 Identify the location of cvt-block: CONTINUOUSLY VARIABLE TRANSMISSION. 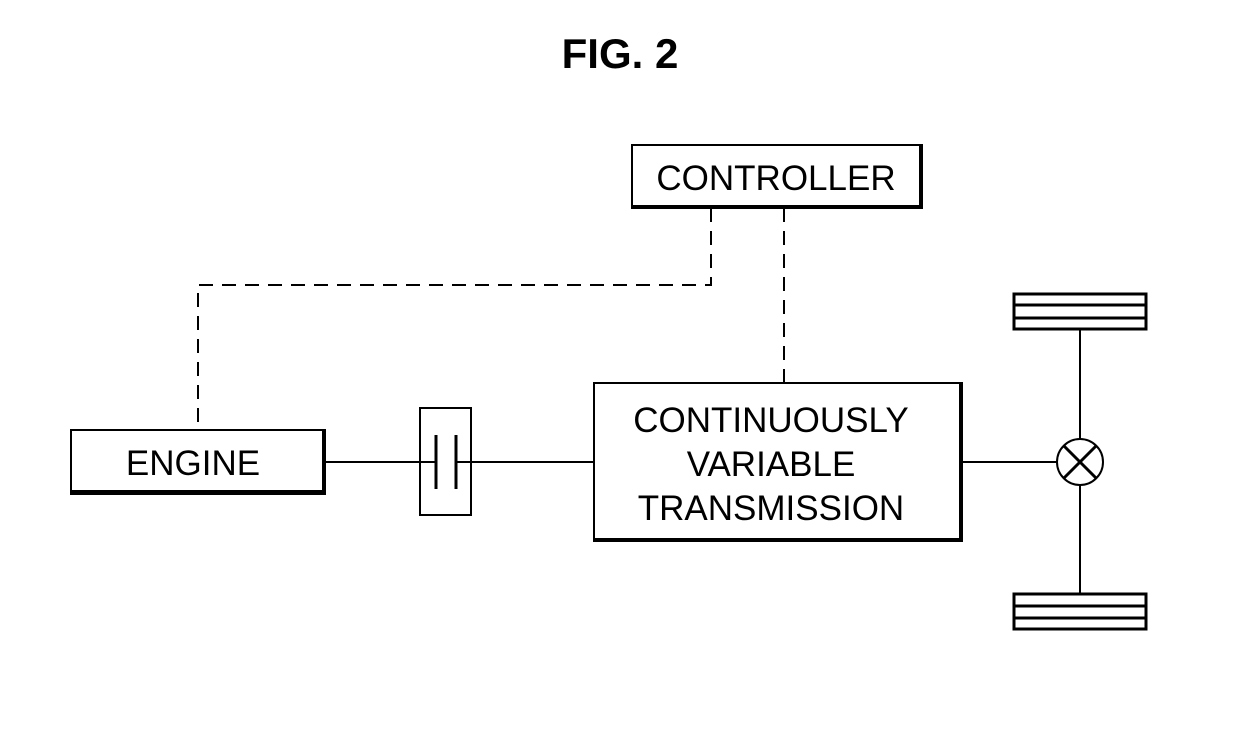
(778, 462).